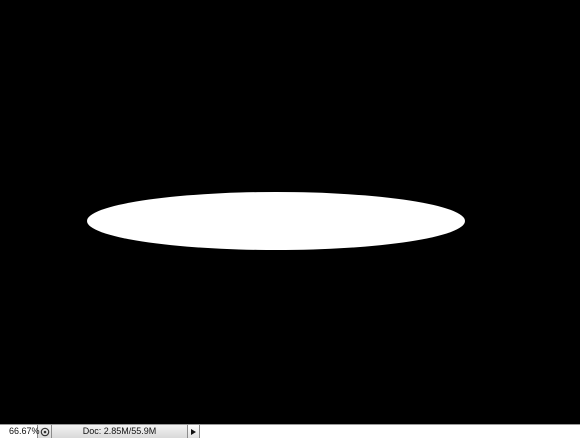 This screenshot has height=438, width=580. I want to click on horizontal-scrollbar, so click(390, 431).